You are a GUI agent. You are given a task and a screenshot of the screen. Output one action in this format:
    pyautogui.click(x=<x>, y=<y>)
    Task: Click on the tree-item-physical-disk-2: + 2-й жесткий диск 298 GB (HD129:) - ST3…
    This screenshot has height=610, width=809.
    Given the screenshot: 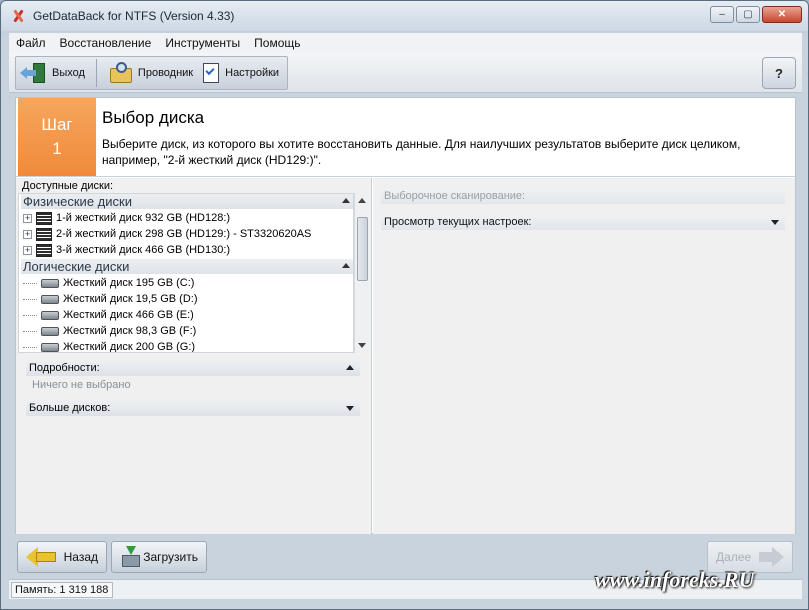 What is the action you would take?
    pyautogui.click(x=167, y=234)
    